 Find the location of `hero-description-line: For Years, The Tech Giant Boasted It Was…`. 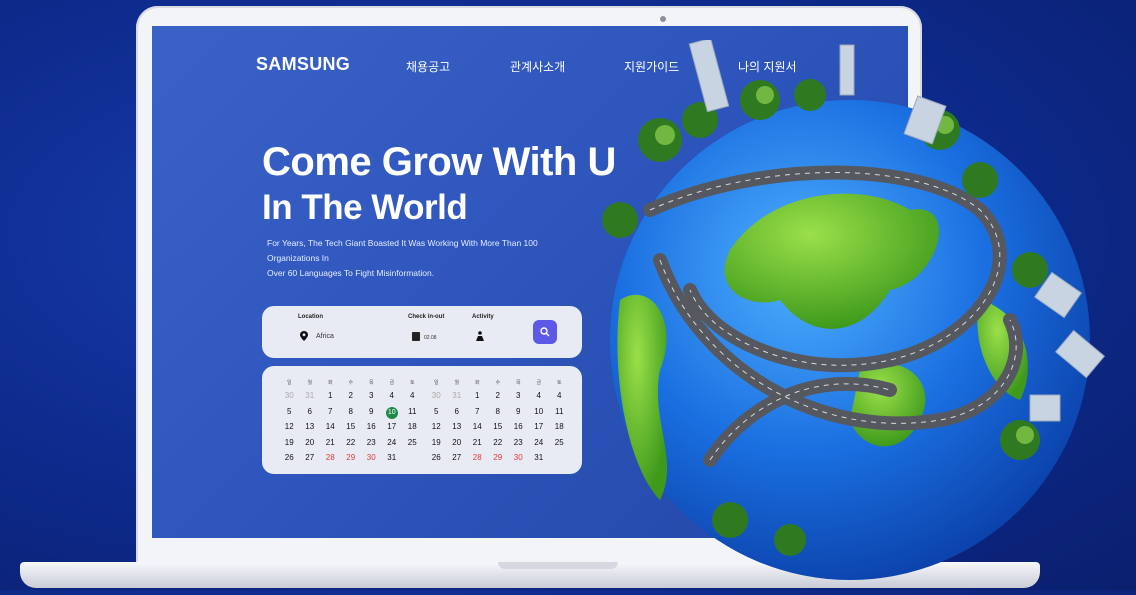

hero-description-line: For Years, The Tech Giant Boasted It Was… is located at coordinates (402, 243).